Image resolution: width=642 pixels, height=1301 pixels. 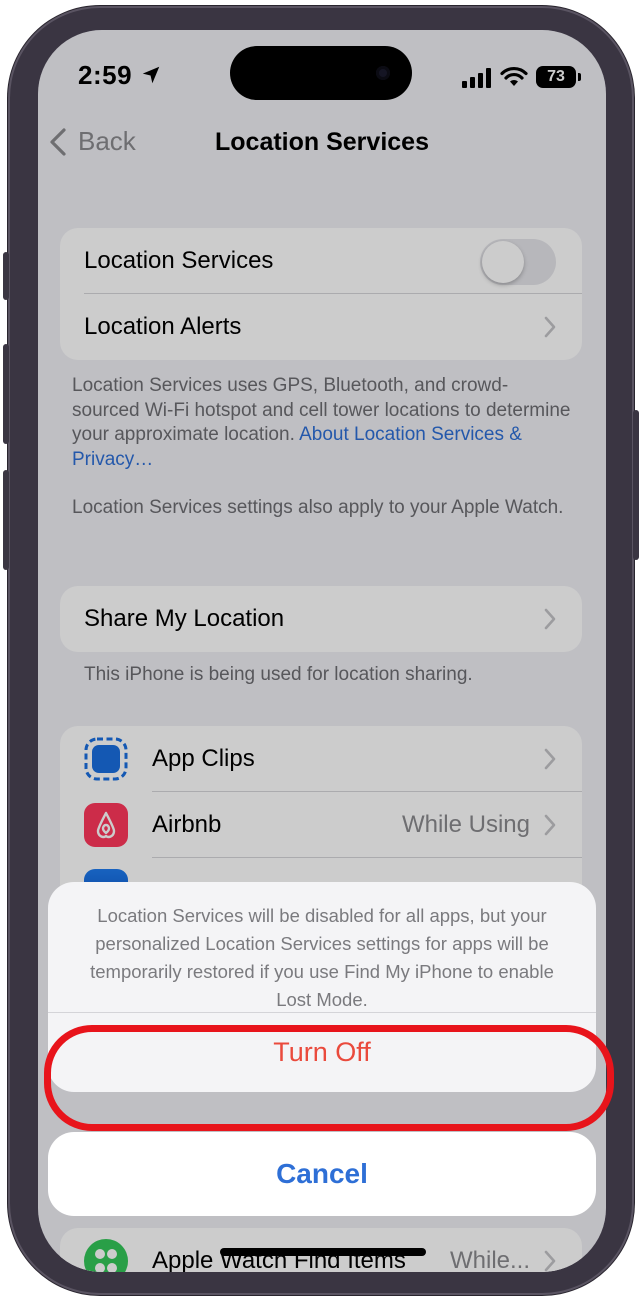 I want to click on action-button, so click(x=6, y=276).